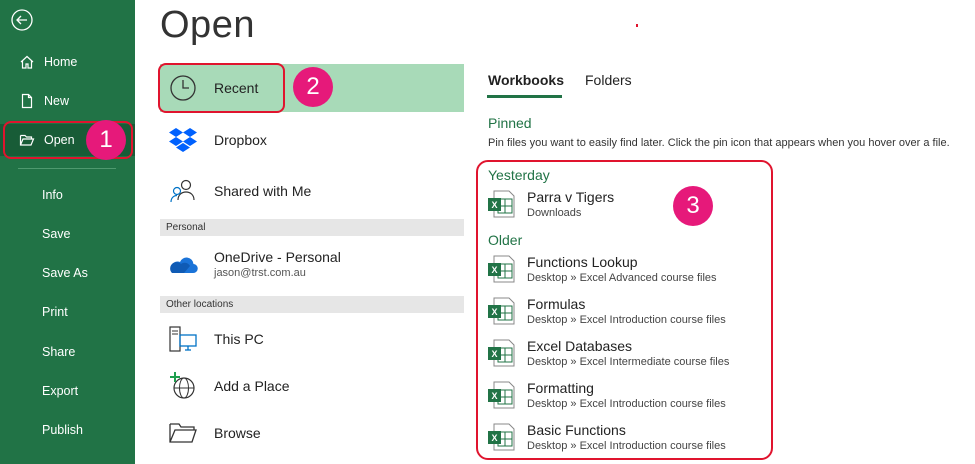 Image resolution: width=975 pixels, height=464 pixels. What do you see at coordinates (608, 80) in the screenshot?
I see `tab-folders: Folders` at bounding box center [608, 80].